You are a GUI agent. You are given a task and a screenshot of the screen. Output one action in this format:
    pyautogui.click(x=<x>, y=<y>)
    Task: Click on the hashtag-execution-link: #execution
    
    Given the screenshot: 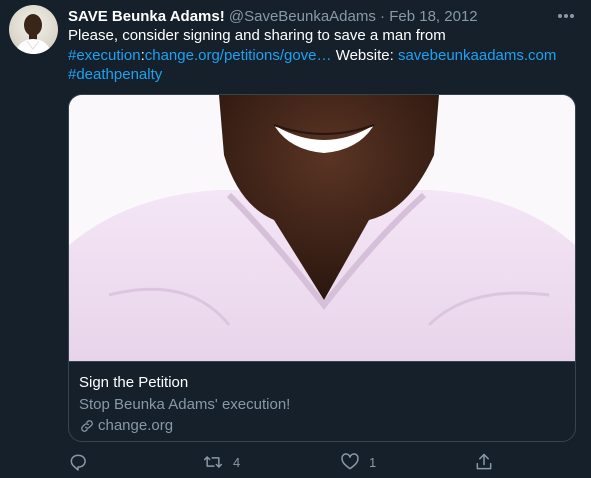 What is the action you would take?
    pyautogui.click(x=104, y=55)
    